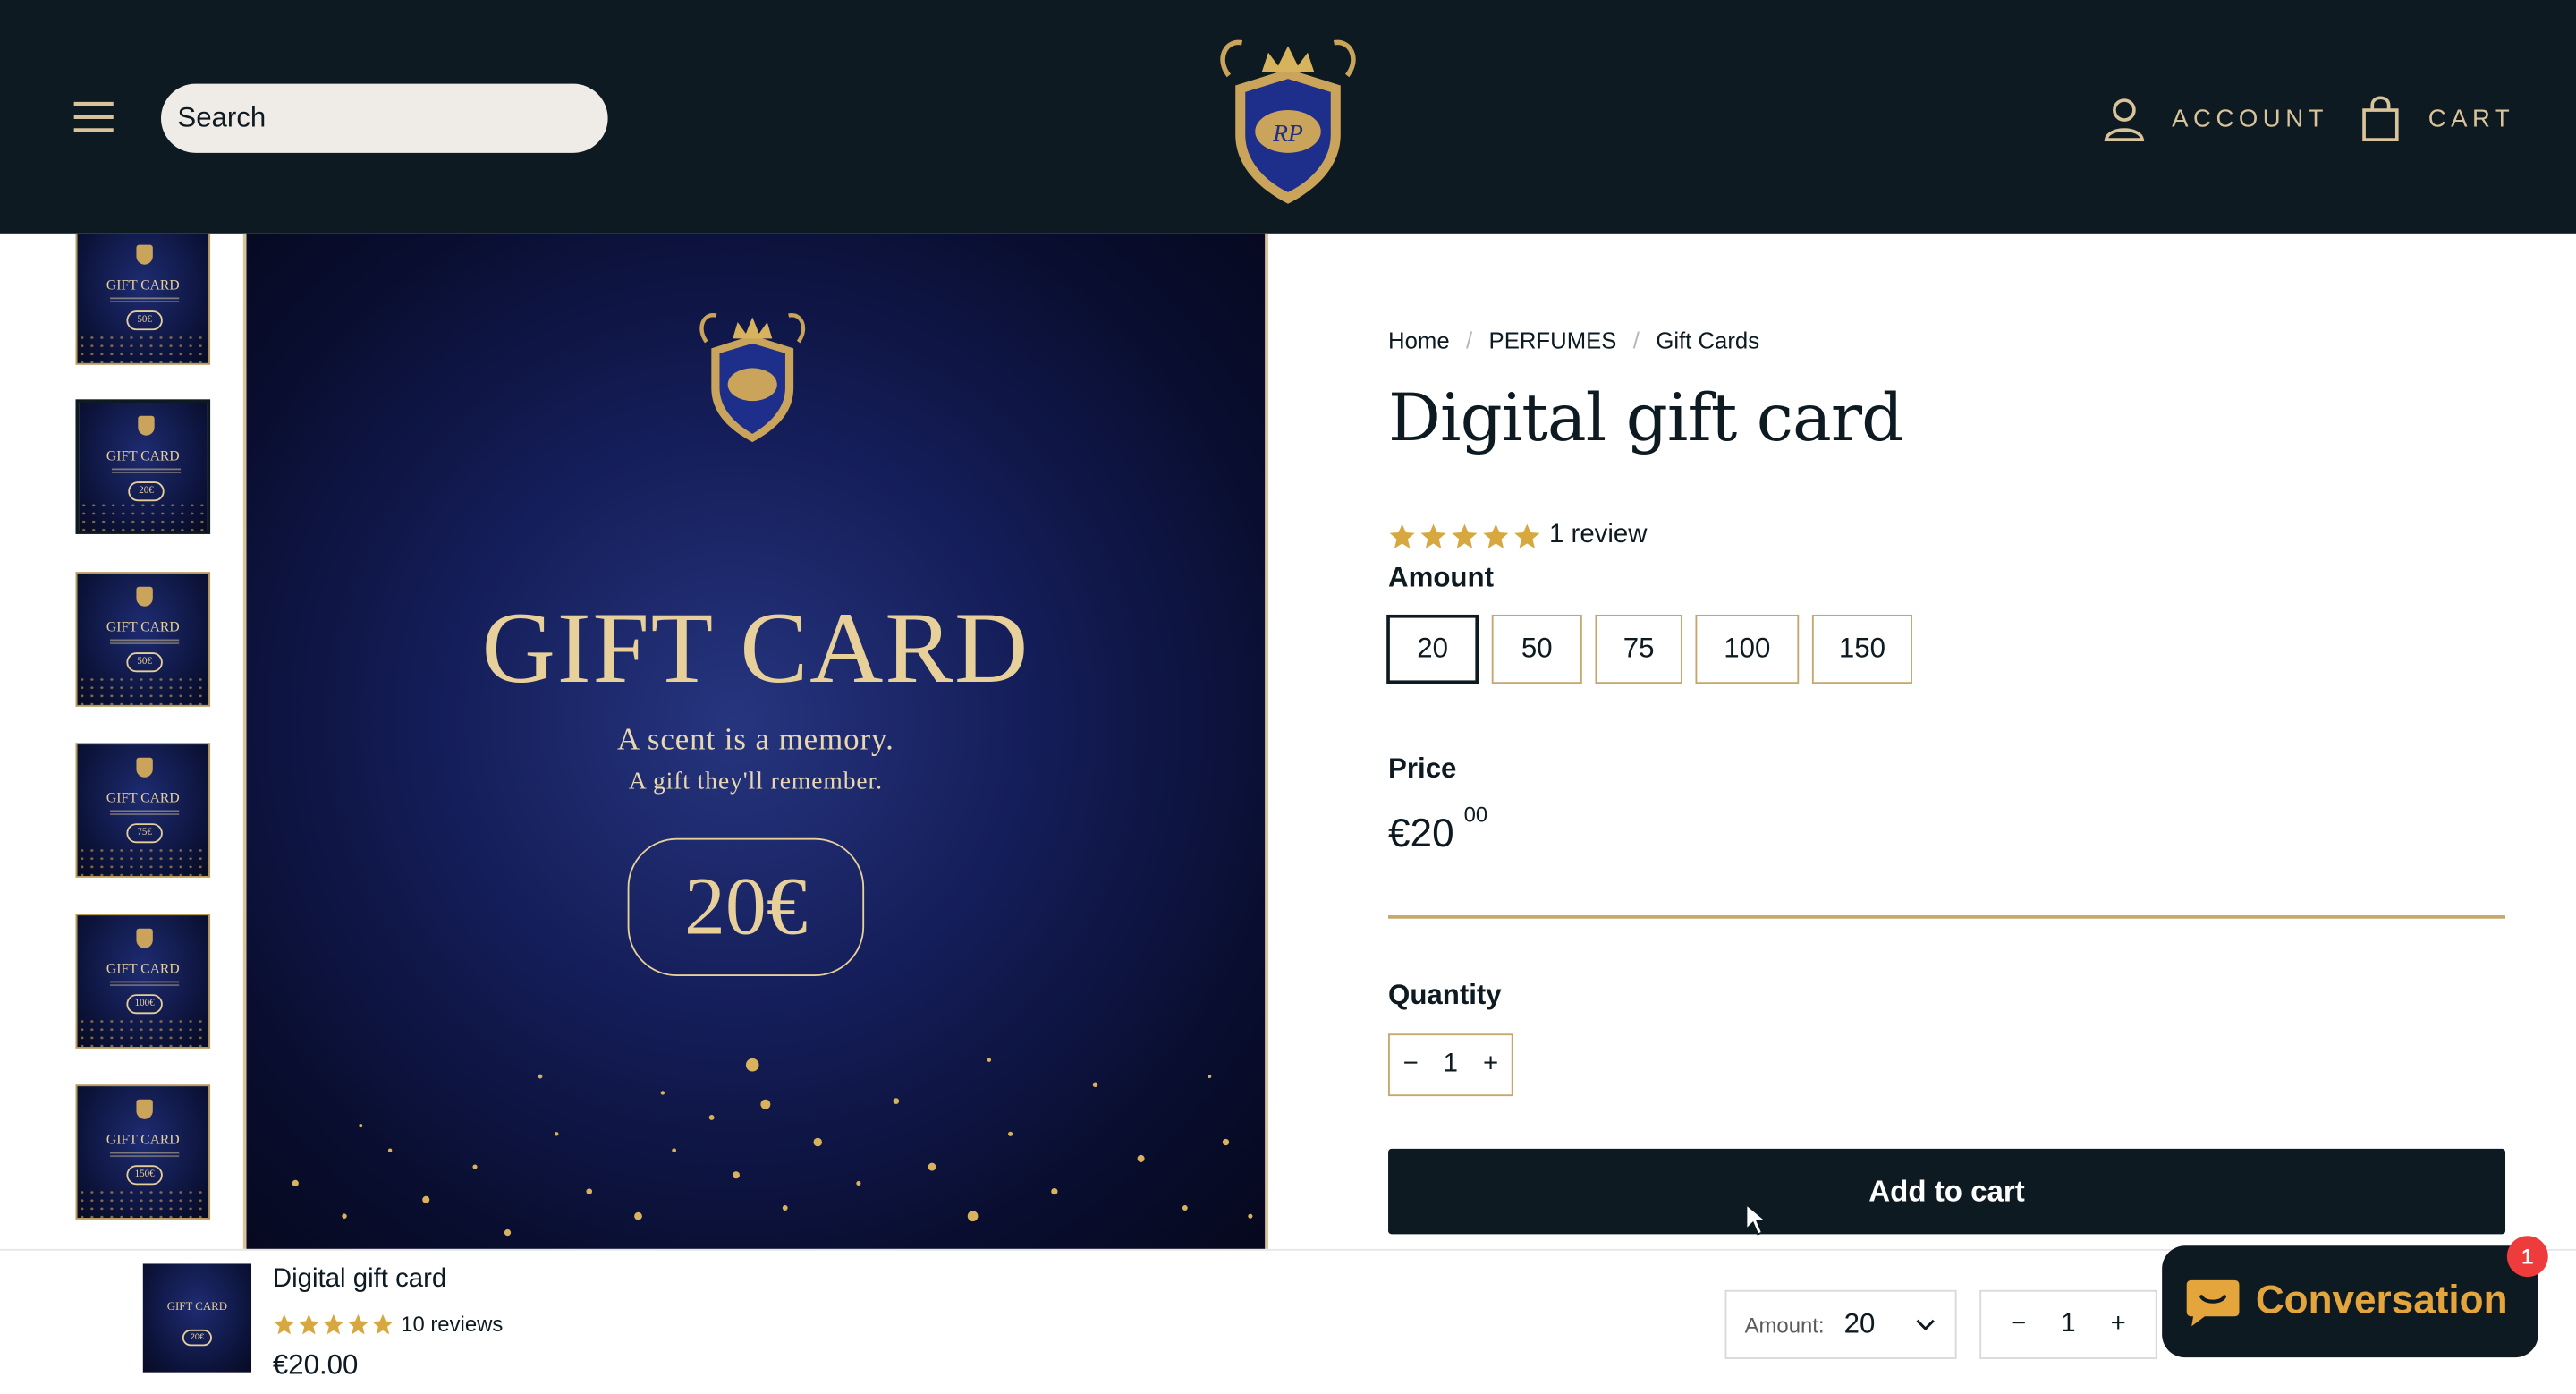 This screenshot has height=1394, width=2576. I want to click on search-icon, so click(716, 118).